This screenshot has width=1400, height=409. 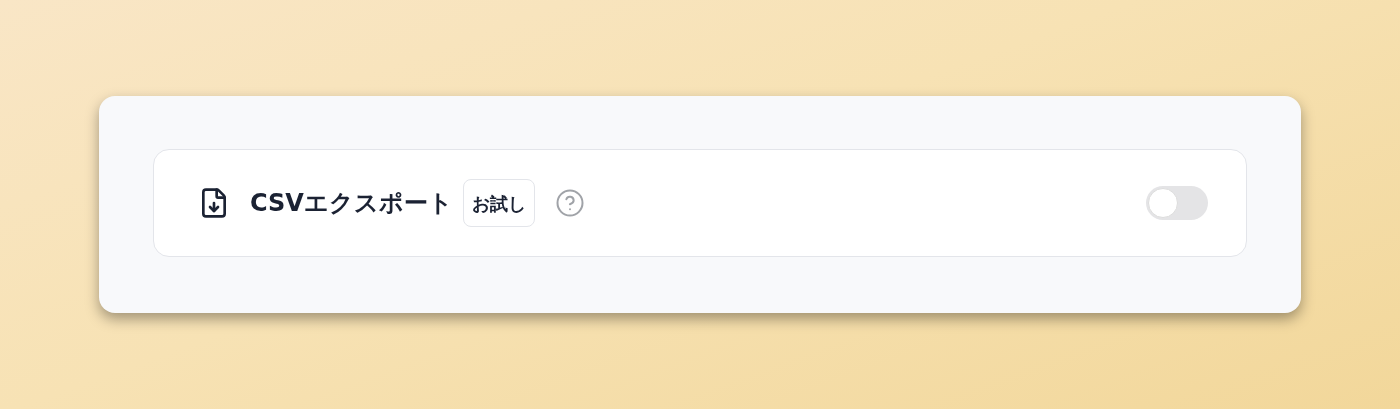 I want to click on trial-badge: お試し, so click(x=498, y=203).